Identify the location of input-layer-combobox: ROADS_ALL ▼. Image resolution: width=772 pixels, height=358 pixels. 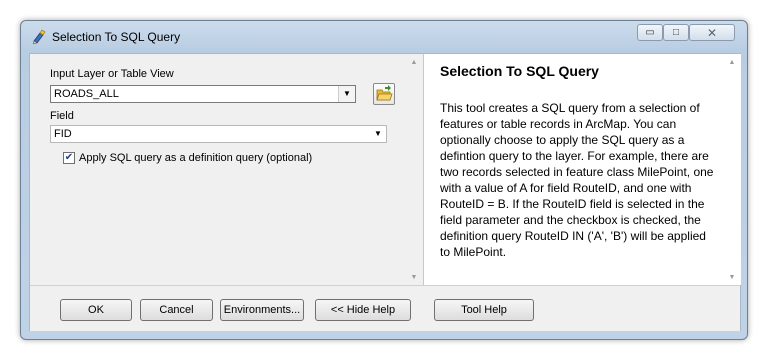
(203, 94).